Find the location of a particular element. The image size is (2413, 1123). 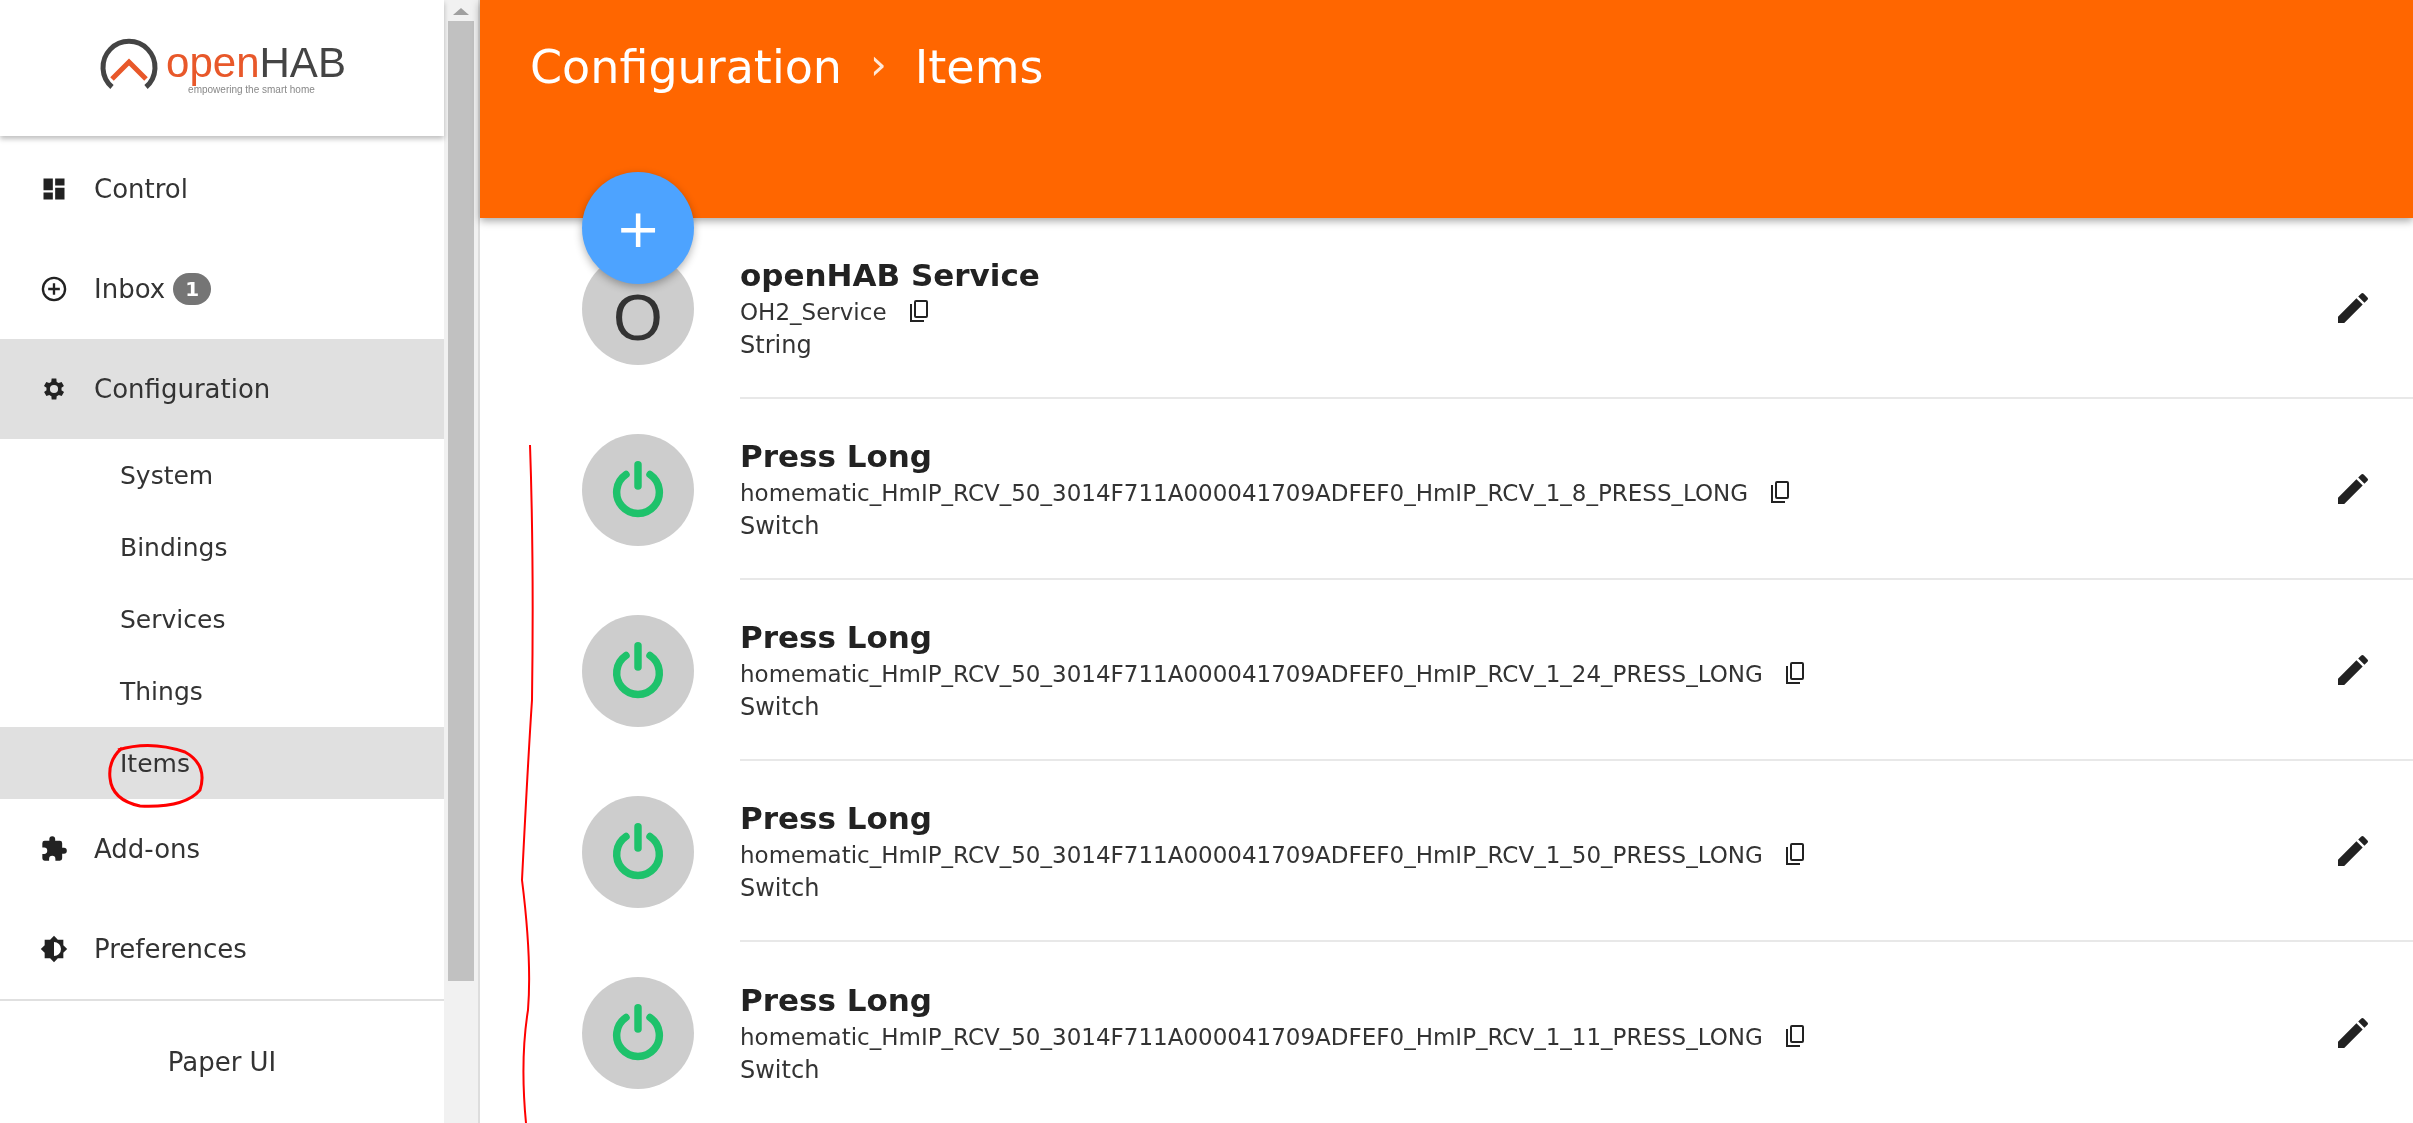

nav-item: Configuration is located at coordinates (222, 389).